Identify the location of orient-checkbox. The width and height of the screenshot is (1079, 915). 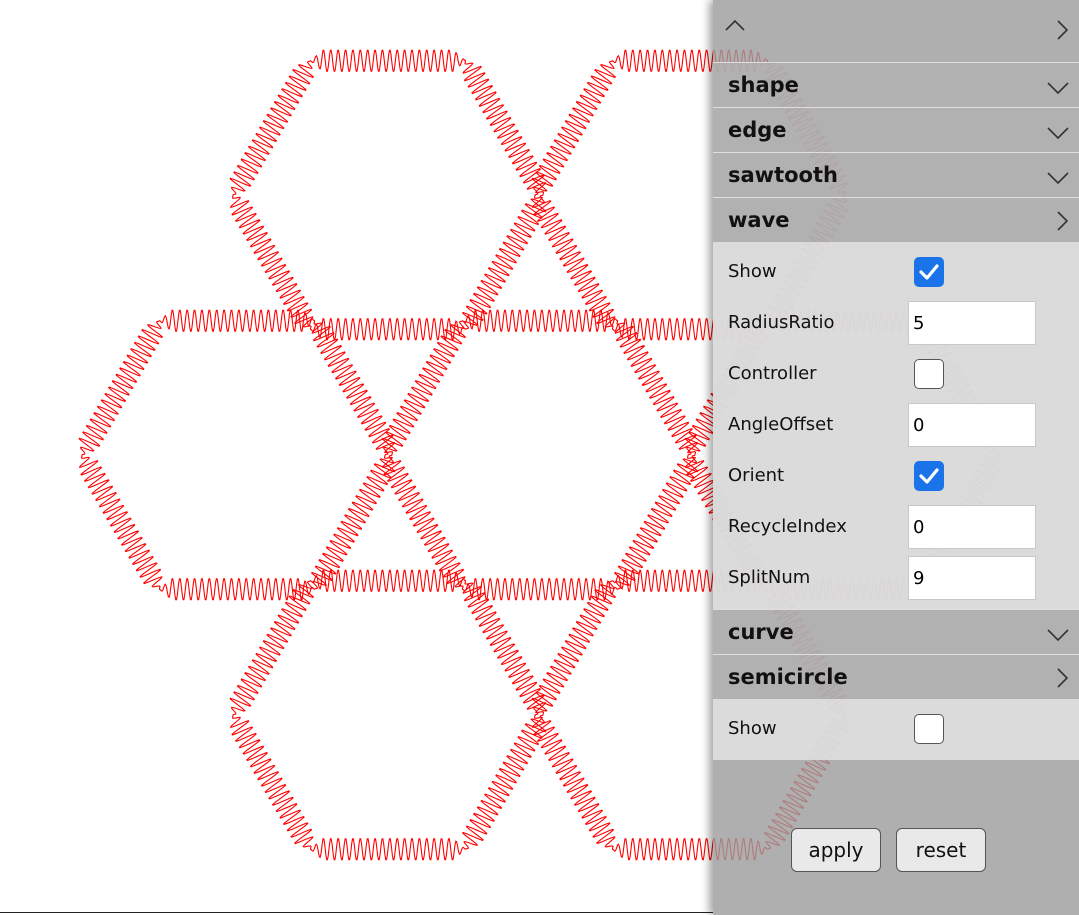
(929, 476).